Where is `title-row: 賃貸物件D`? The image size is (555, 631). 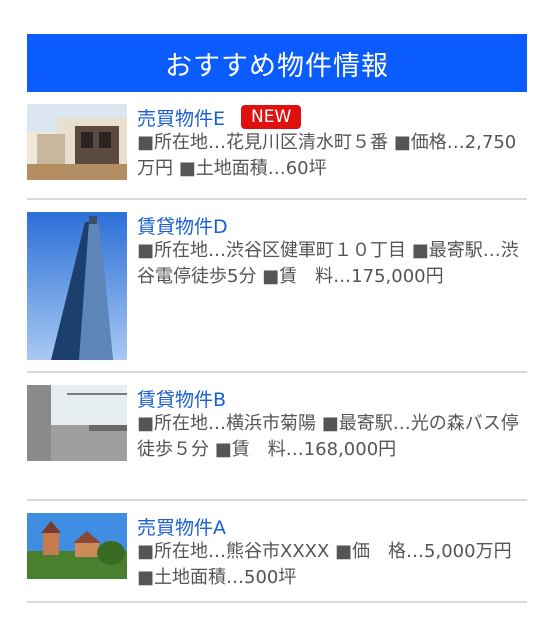 title-row: 賃貸物件D is located at coordinates (332, 225).